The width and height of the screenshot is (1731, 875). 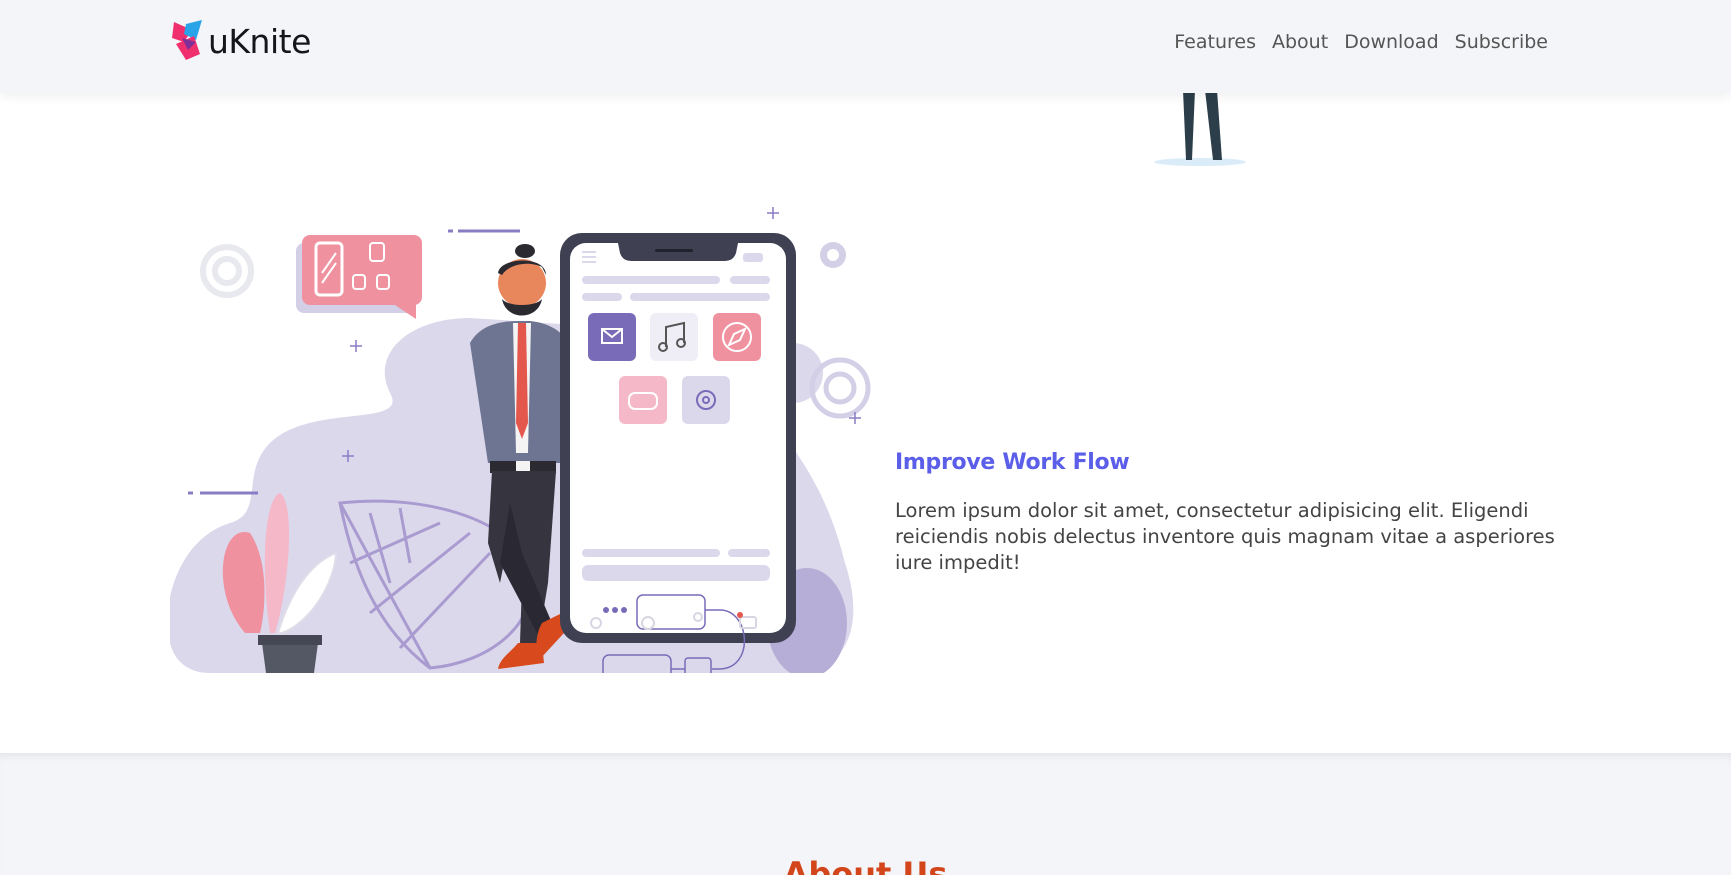 I want to click on nav-link-download: Download, so click(x=1391, y=42).